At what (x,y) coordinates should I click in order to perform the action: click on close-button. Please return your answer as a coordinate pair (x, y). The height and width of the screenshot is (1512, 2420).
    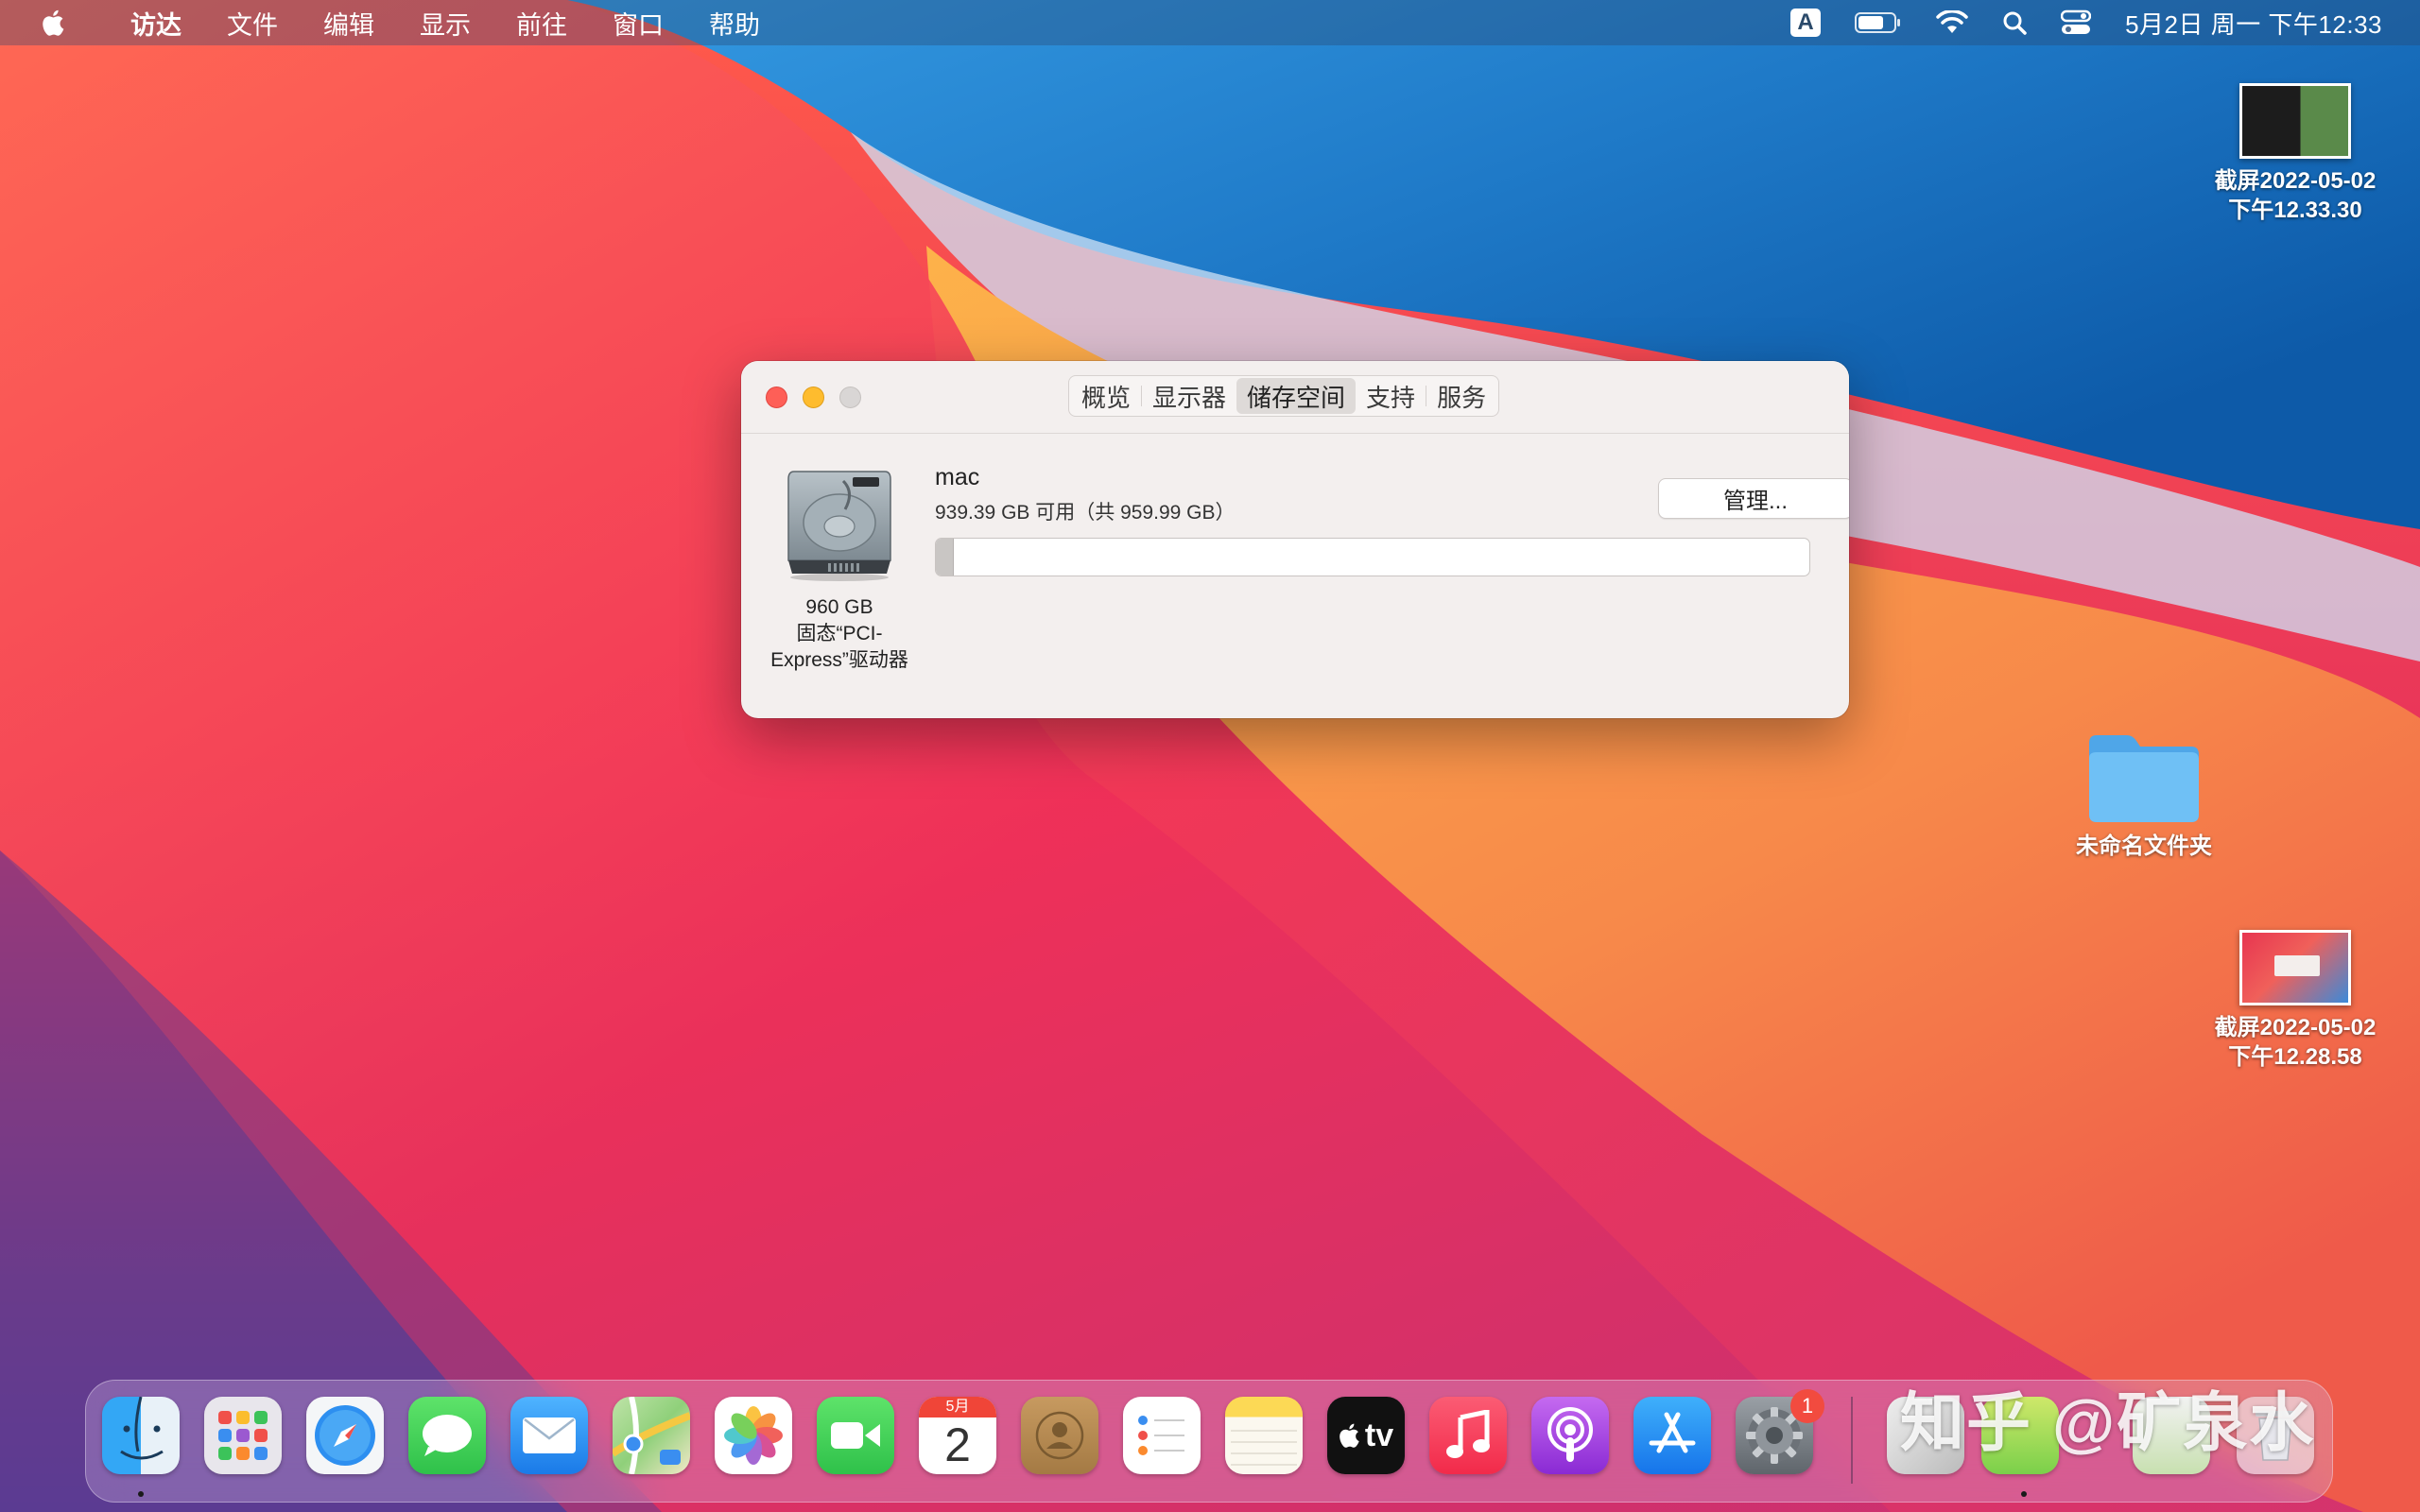
    Looking at the image, I should click on (776, 397).